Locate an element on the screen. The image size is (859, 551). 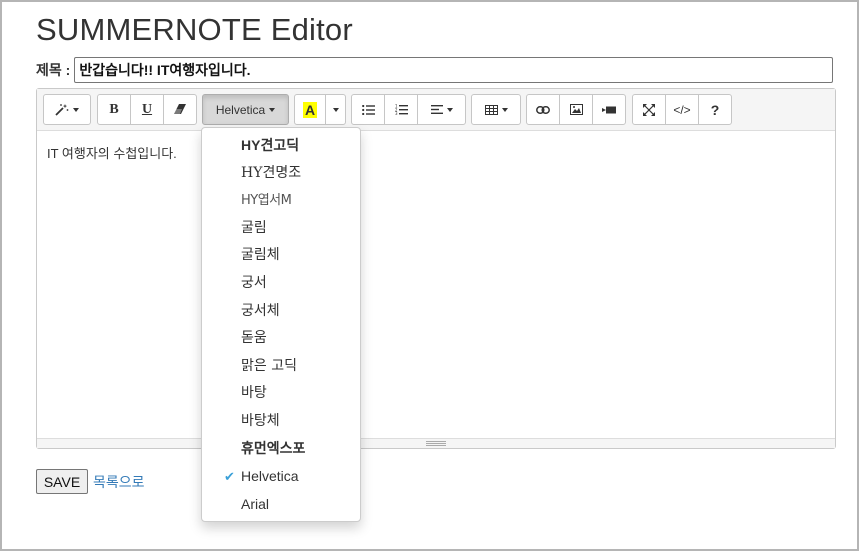
editor-toolbar: B U Helvetica A 1 2 3 </> ? is located at coordinates (436, 110).